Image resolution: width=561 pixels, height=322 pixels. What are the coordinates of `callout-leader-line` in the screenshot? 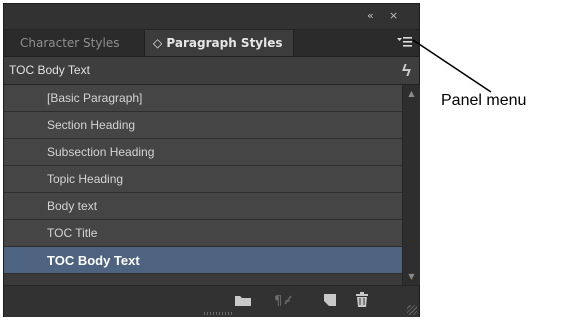 It's located at (452, 66).